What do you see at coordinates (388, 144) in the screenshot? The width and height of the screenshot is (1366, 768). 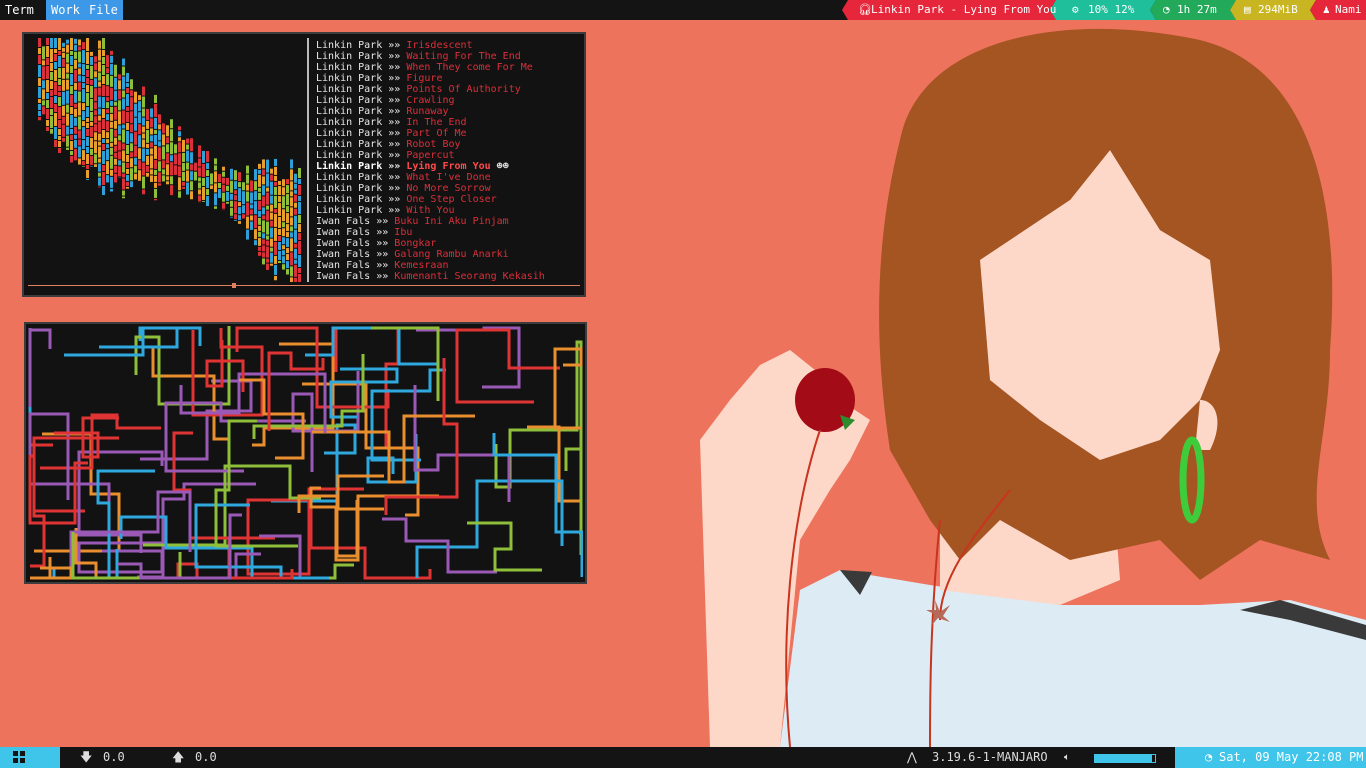 I see `playlist-item: Linkin Park »» Robot Boy` at bounding box center [388, 144].